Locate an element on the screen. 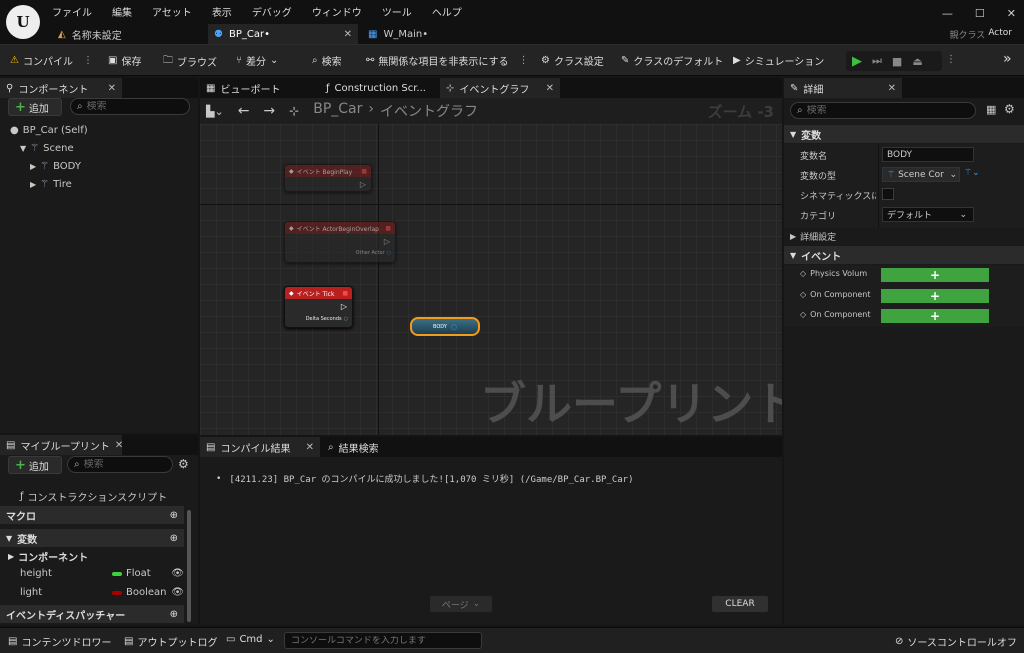  menu-item-view: 表示 is located at coordinates (222, 11).